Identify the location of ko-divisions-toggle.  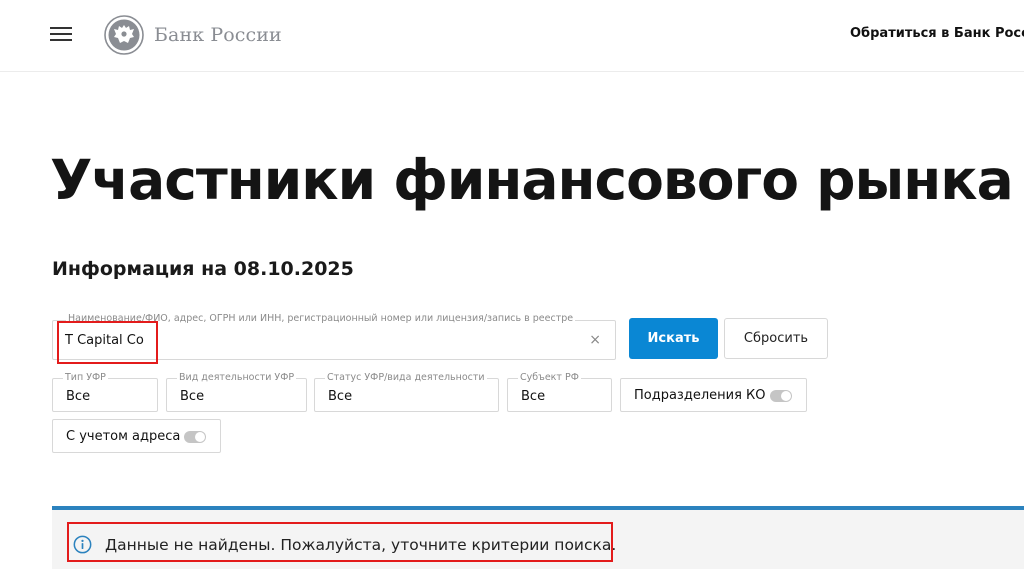
(781, 396).